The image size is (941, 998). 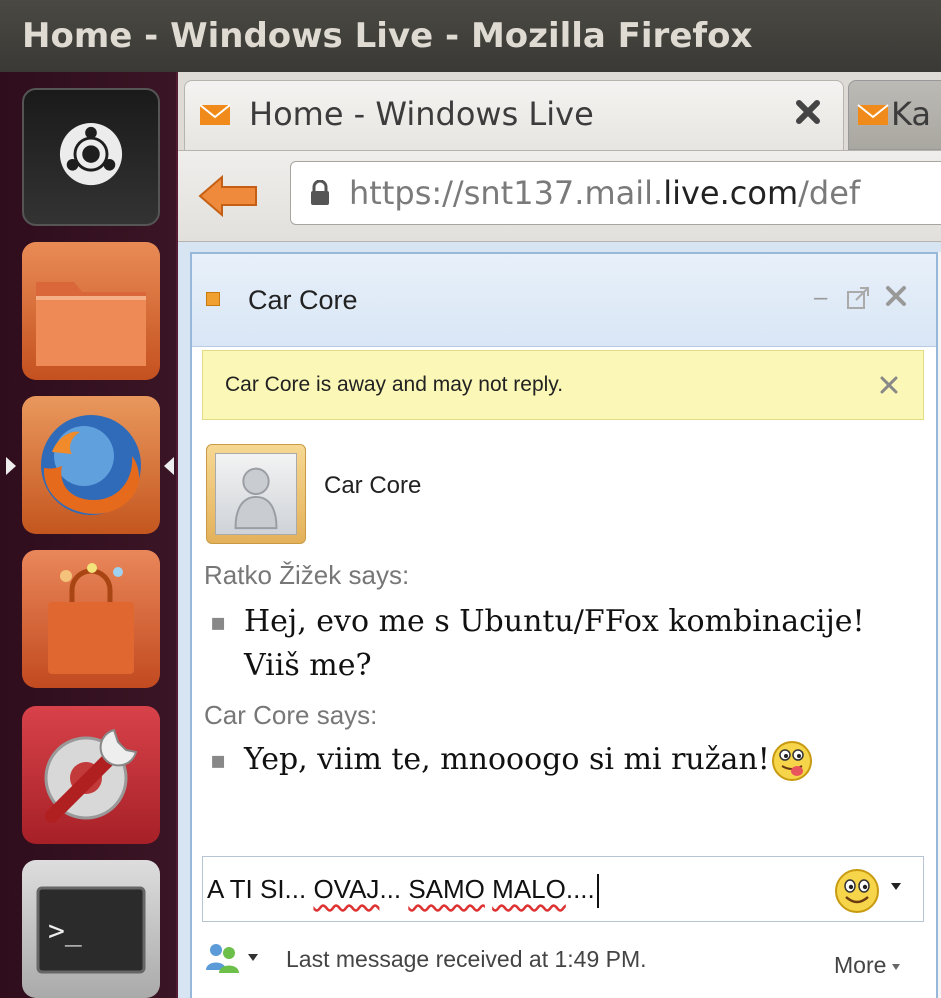 What do you see at coordinates (291, 715) in the screenshot?
I see `message-sender: Car Core says:` at bounding box center [291, 715].